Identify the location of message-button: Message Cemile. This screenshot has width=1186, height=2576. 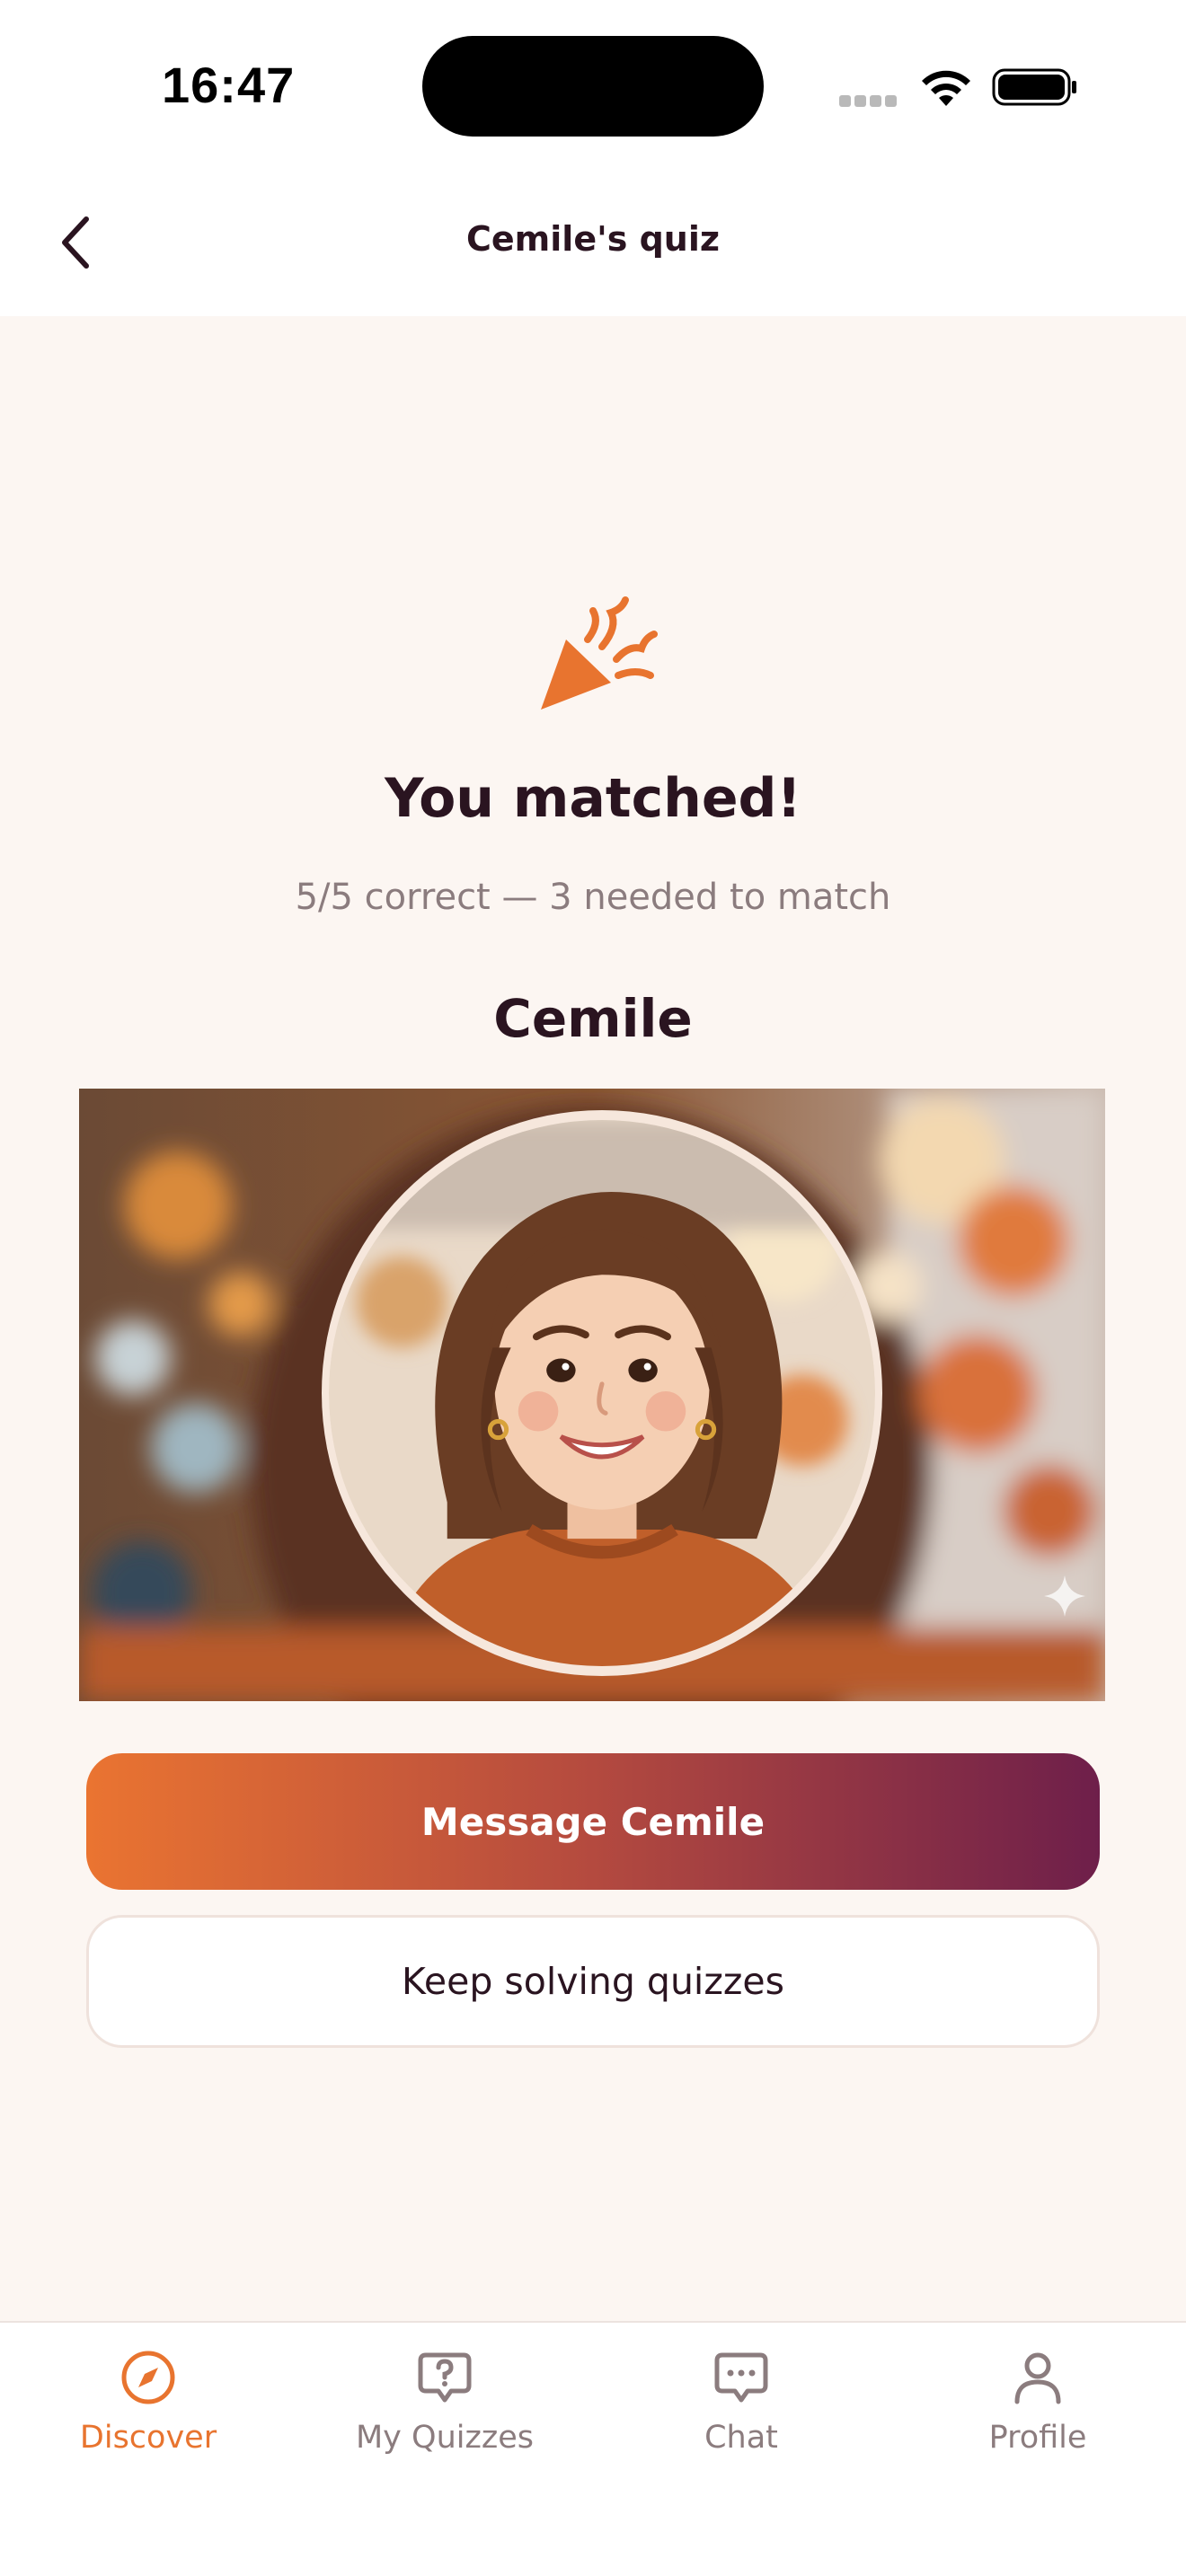
(593, 1821).